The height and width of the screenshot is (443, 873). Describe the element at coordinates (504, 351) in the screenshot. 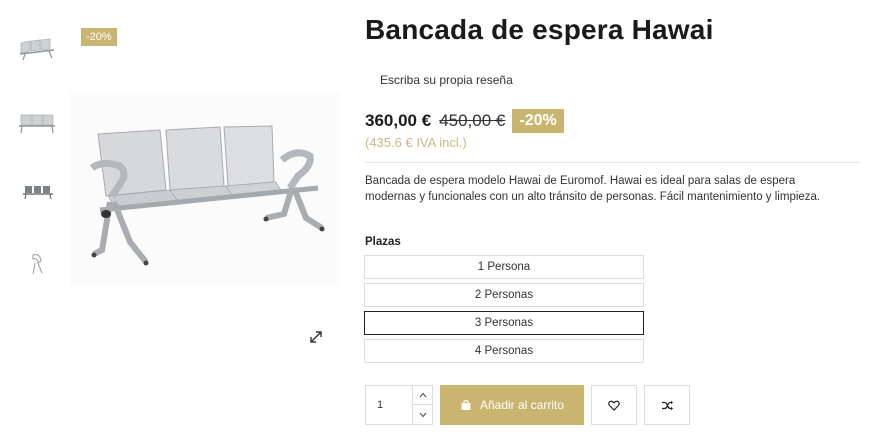

I see `option-4-personas: 4 Personas` at that location.